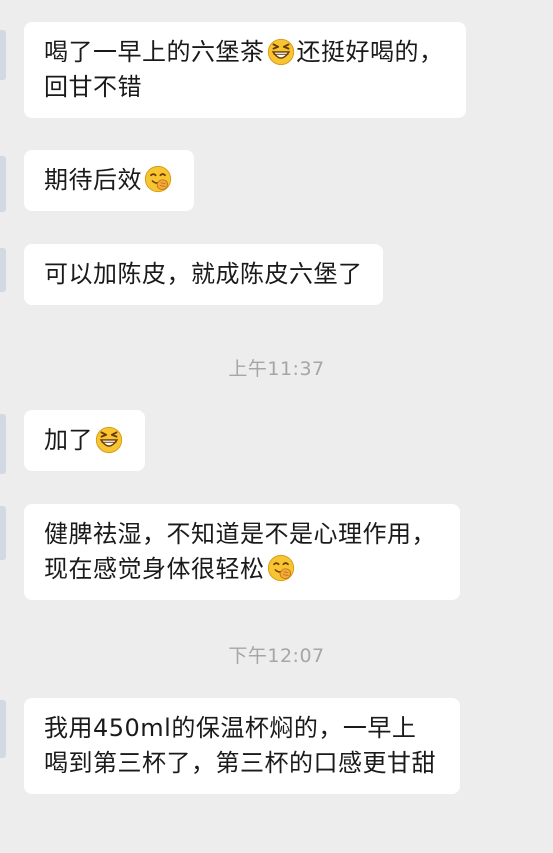 This screenshot has width=553, height=853. What do you see at coordinates (68, 440) in the screenshot?
I see `message-text: 加了` at bounding box center [68, 440].